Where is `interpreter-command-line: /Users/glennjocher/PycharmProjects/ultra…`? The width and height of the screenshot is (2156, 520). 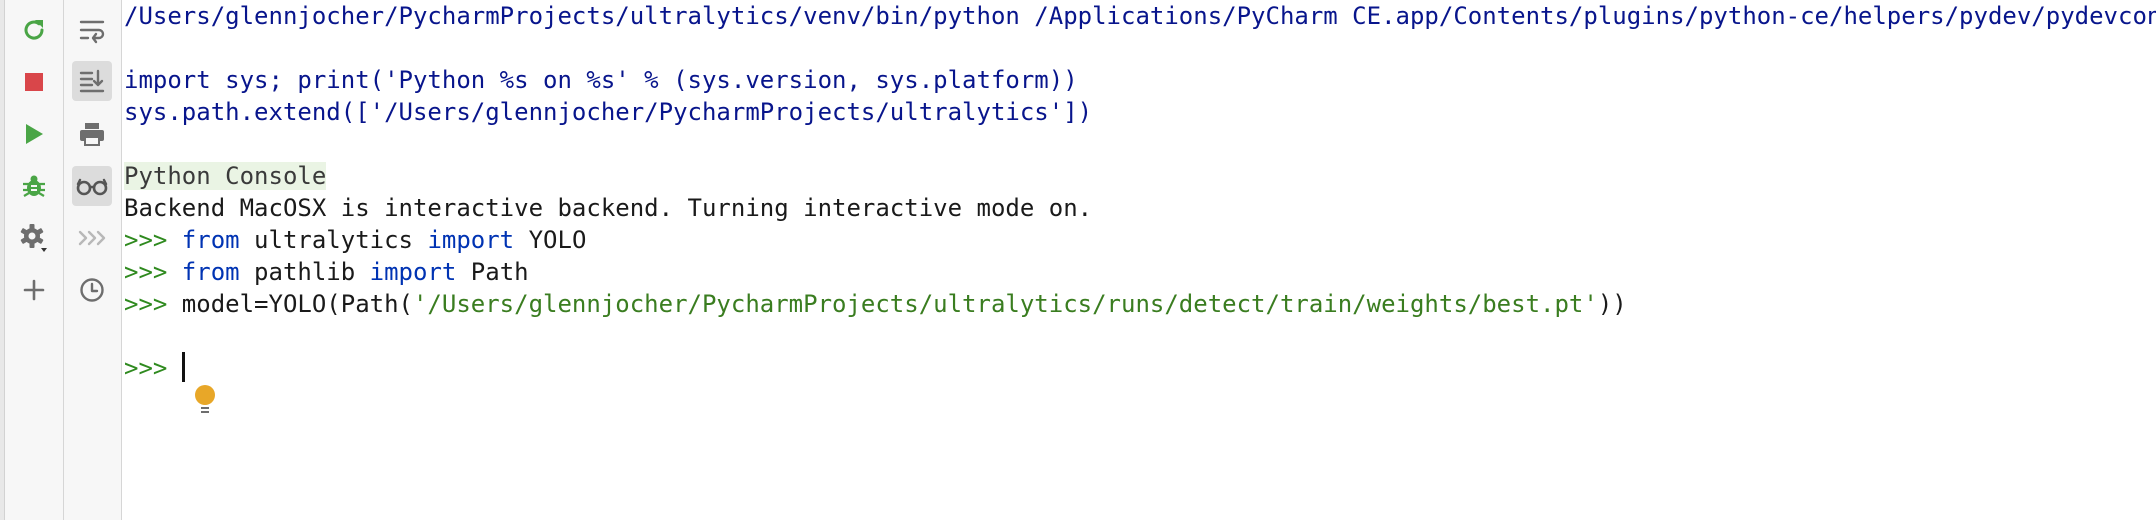 interpreter-command-line: /Users/glennjocher/PycharmProjects/ultra… is located at coordinates (1140, 16).